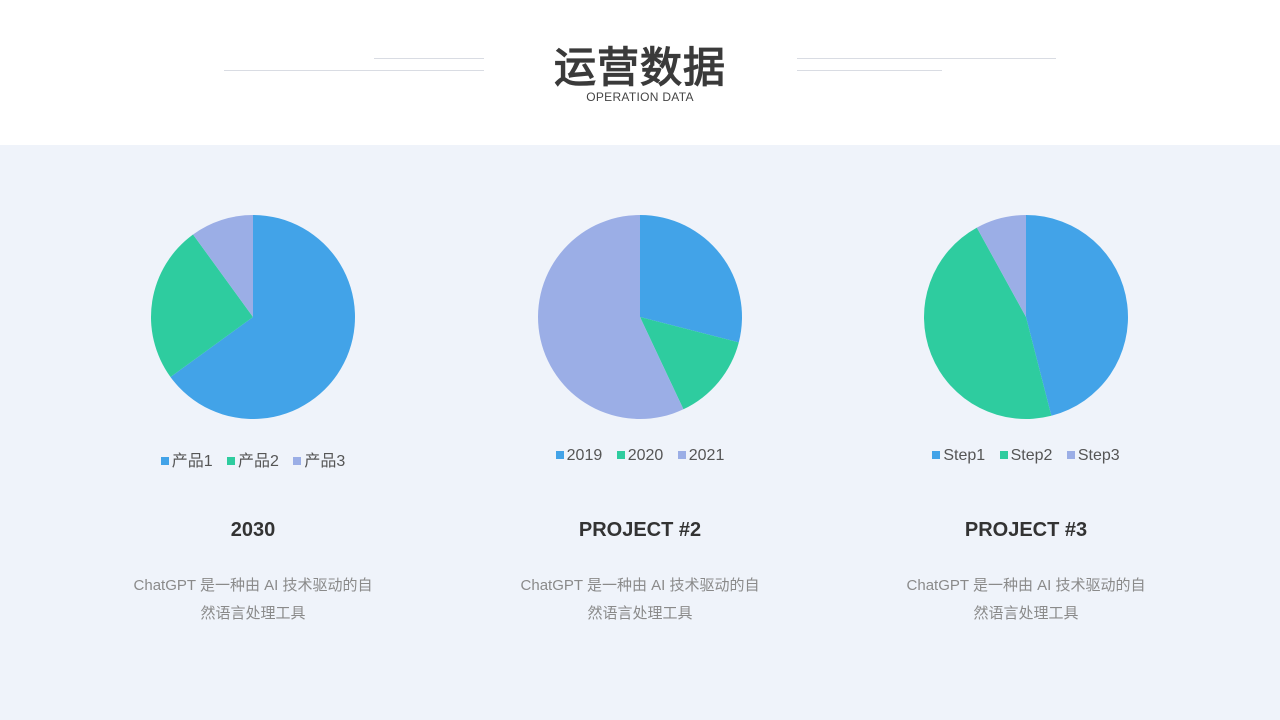  Describe the element at coordinates (639, 67) in the screenshot. I see `page-title: 运营数据` at that location.